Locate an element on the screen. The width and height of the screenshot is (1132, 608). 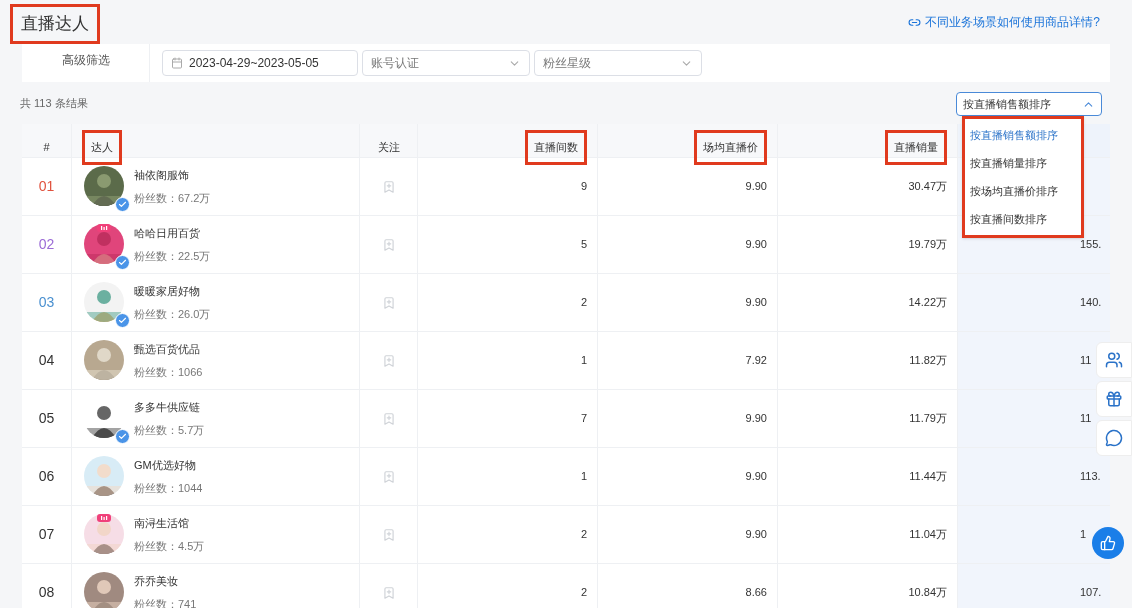
chat-icon is located at coordinates (1114, 438).